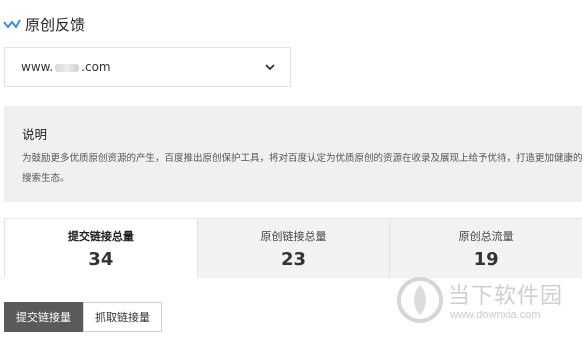  What do you see at coordinates (122, 317) in the screenshot?
I see `tab-crawled-links: 抓取链接量` at bounding box center [122, 317].